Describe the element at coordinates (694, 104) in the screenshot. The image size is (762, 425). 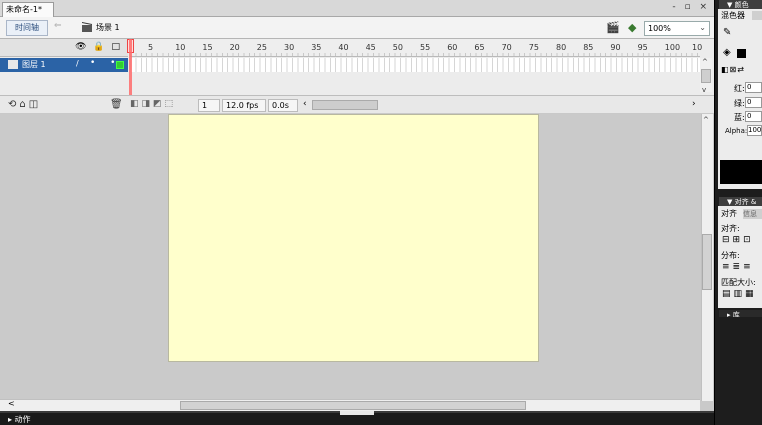
I see `scroll-right-icon: ›` at that location.